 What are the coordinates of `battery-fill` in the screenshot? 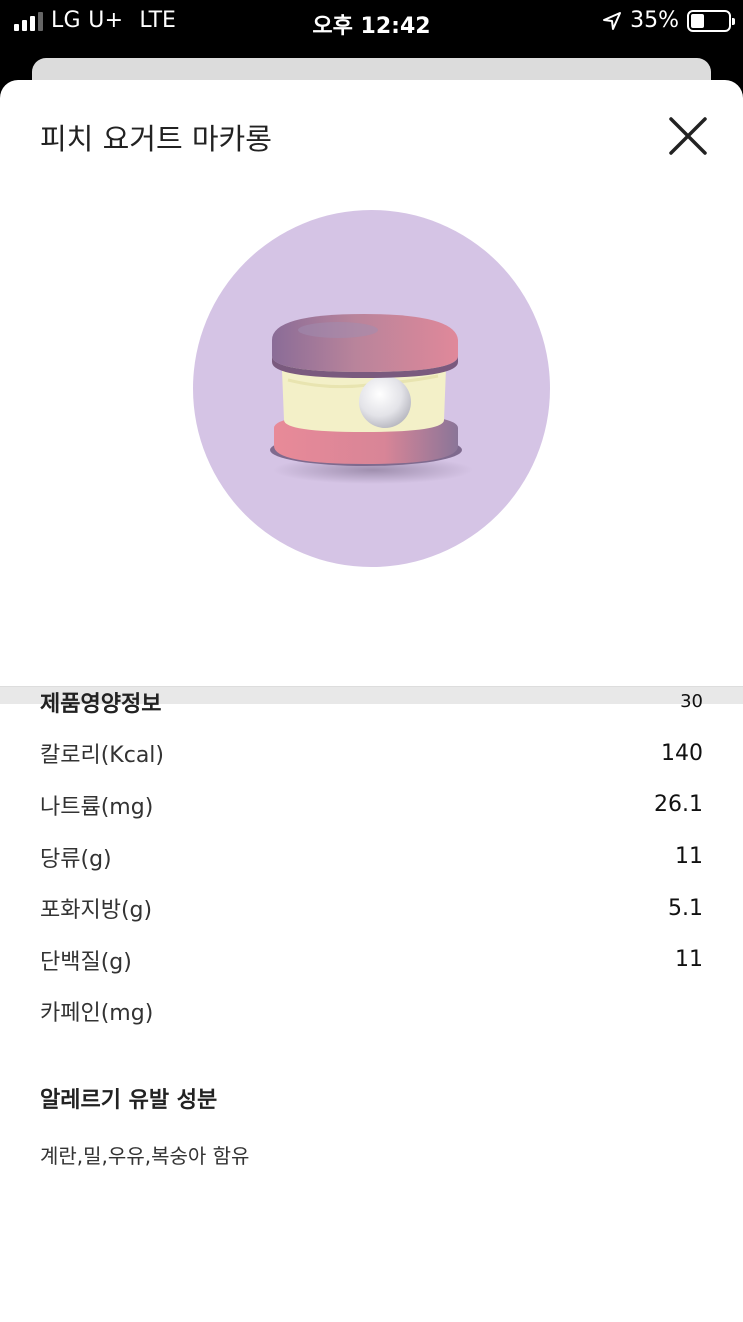 It's located at (697, 20).